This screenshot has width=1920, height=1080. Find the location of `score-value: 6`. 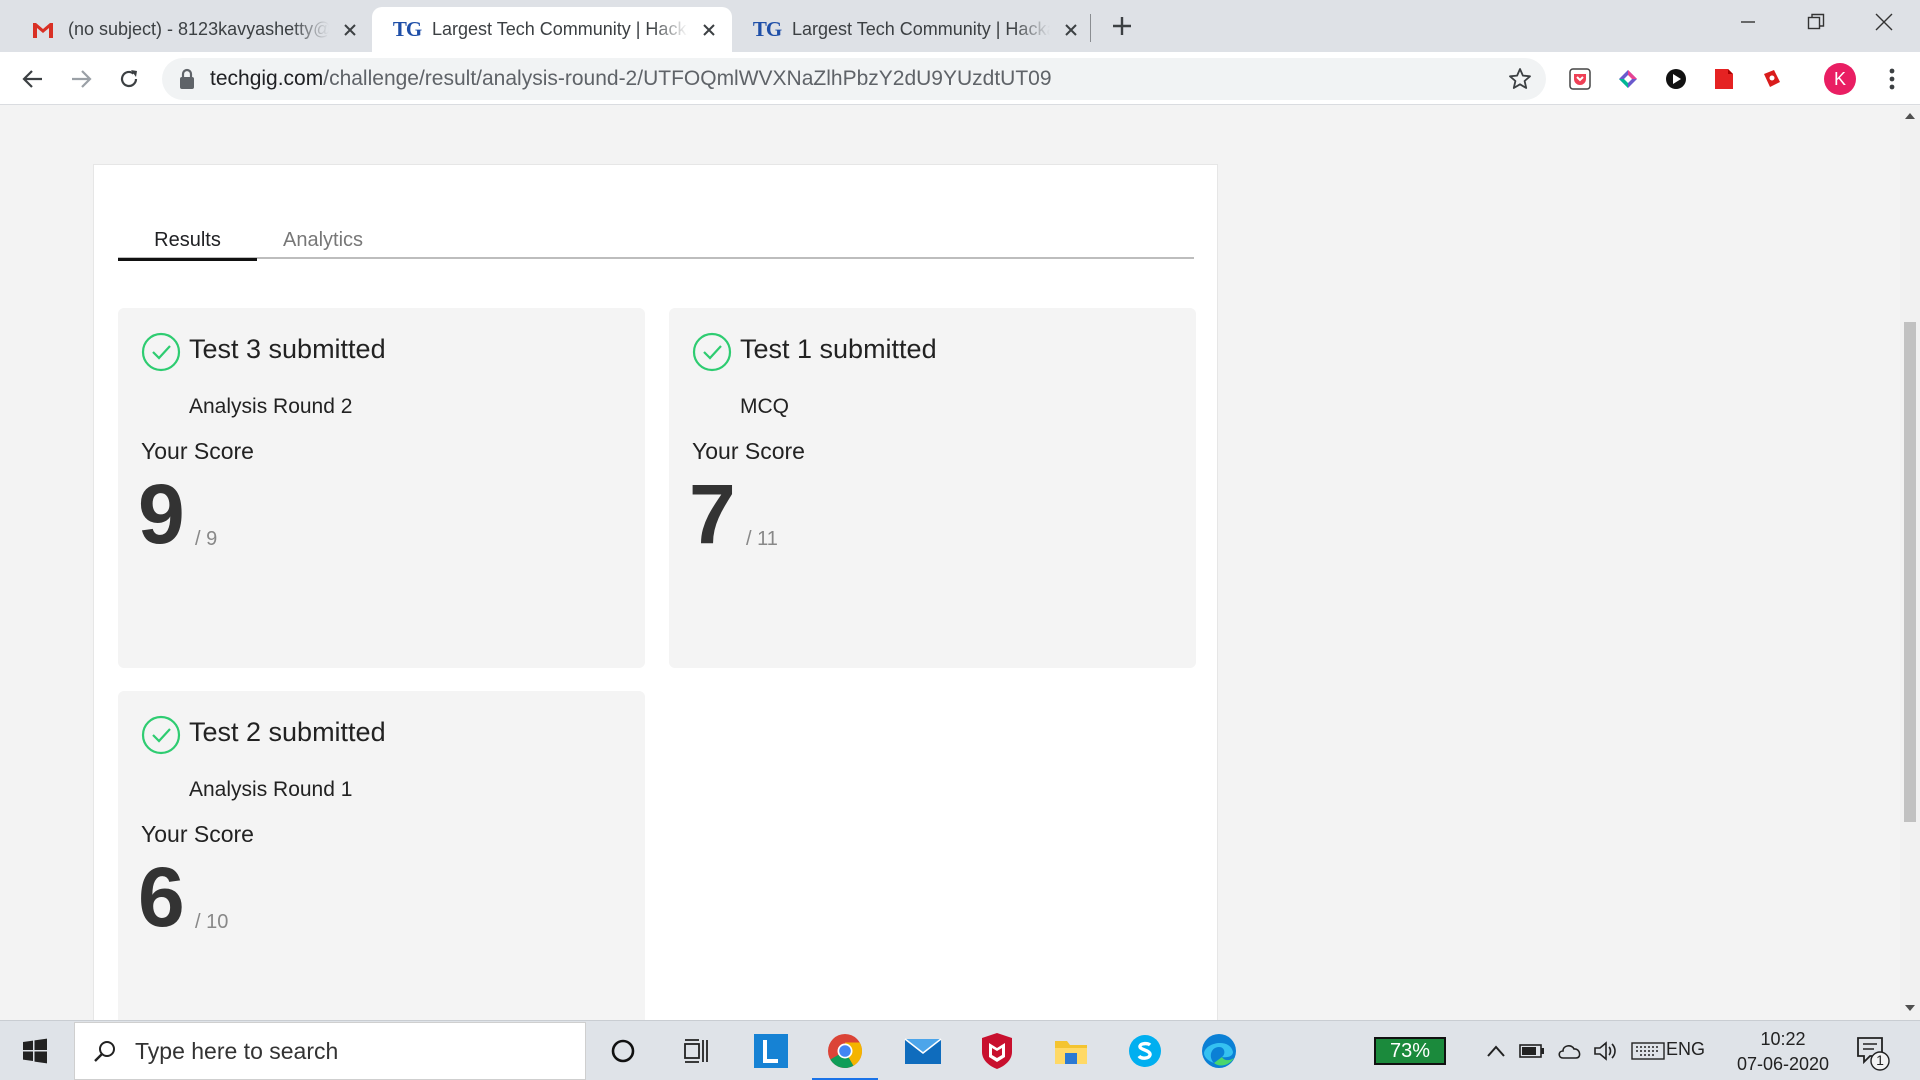

score-value: 6 is located at coordinates (161, 897).